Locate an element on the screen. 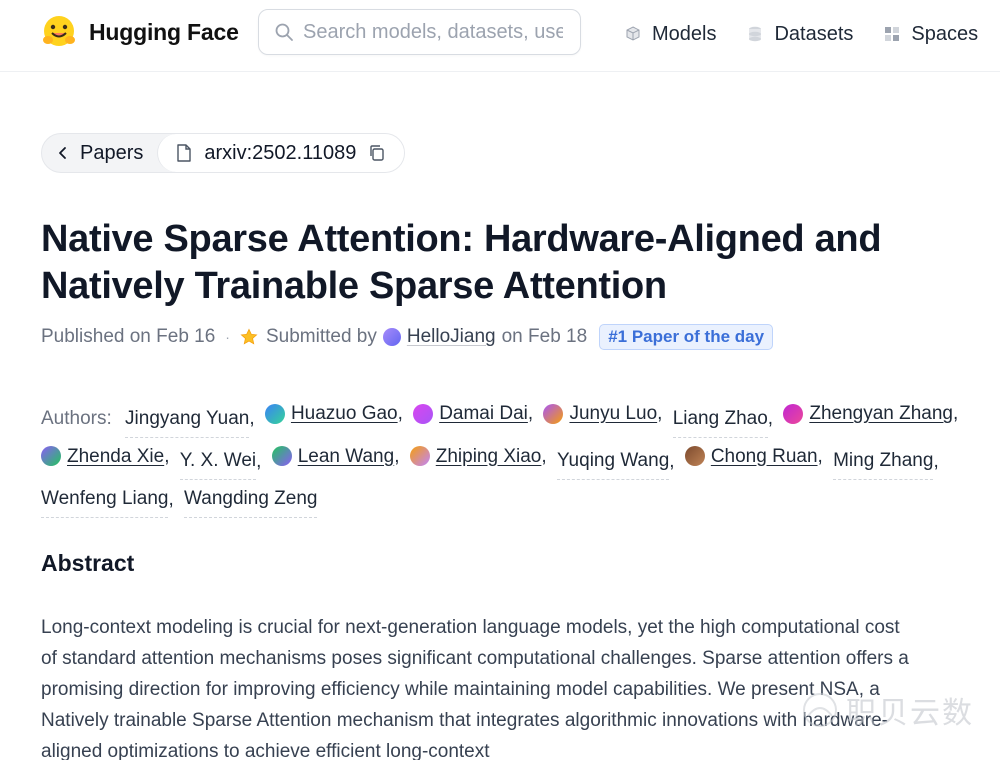 This screenshot has width=1000, height=760. top-nav-bar: Hugging Face Models Datasets is located at coordinates (500, 36).